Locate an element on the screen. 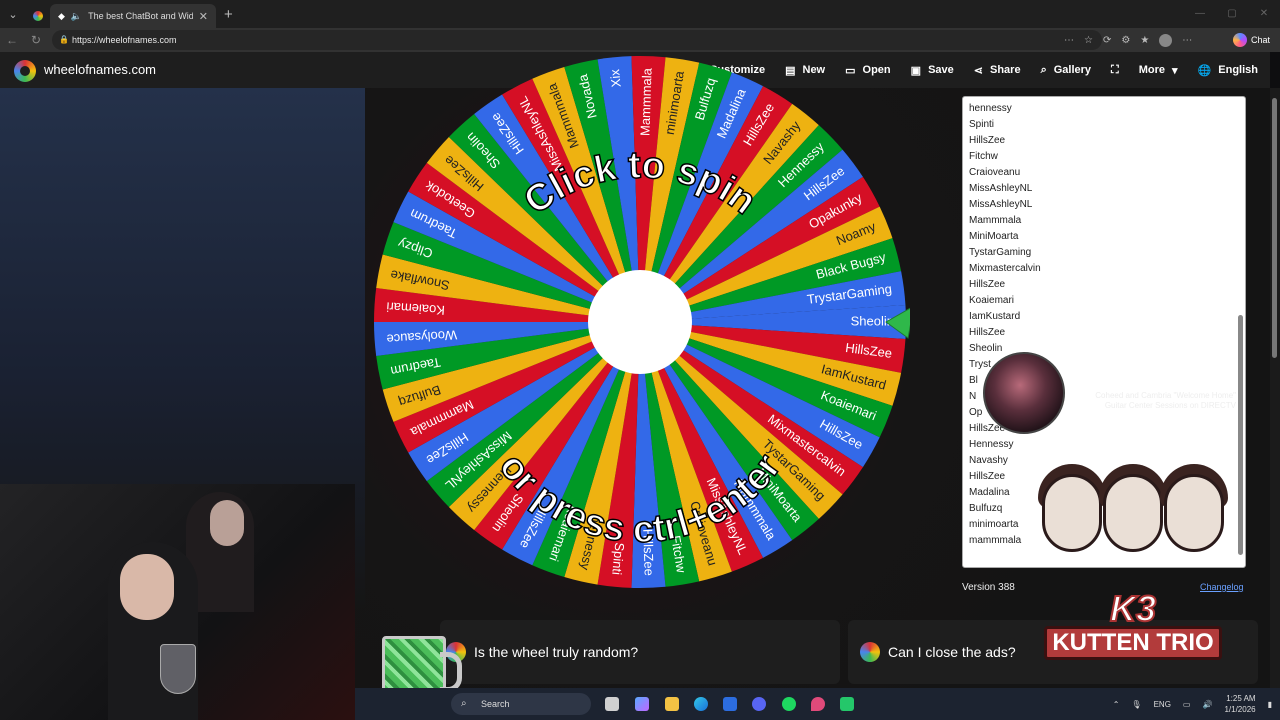 This screenshot has width=1280, height=720. streaming-app-icon is located at coordinates (847, 704).